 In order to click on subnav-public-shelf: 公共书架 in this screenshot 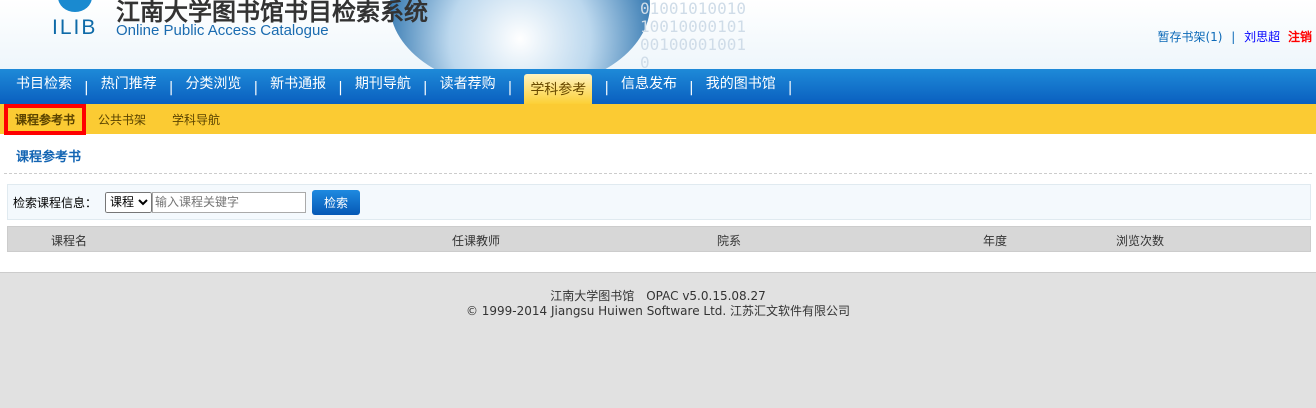, I will do `click(122, 119)`.